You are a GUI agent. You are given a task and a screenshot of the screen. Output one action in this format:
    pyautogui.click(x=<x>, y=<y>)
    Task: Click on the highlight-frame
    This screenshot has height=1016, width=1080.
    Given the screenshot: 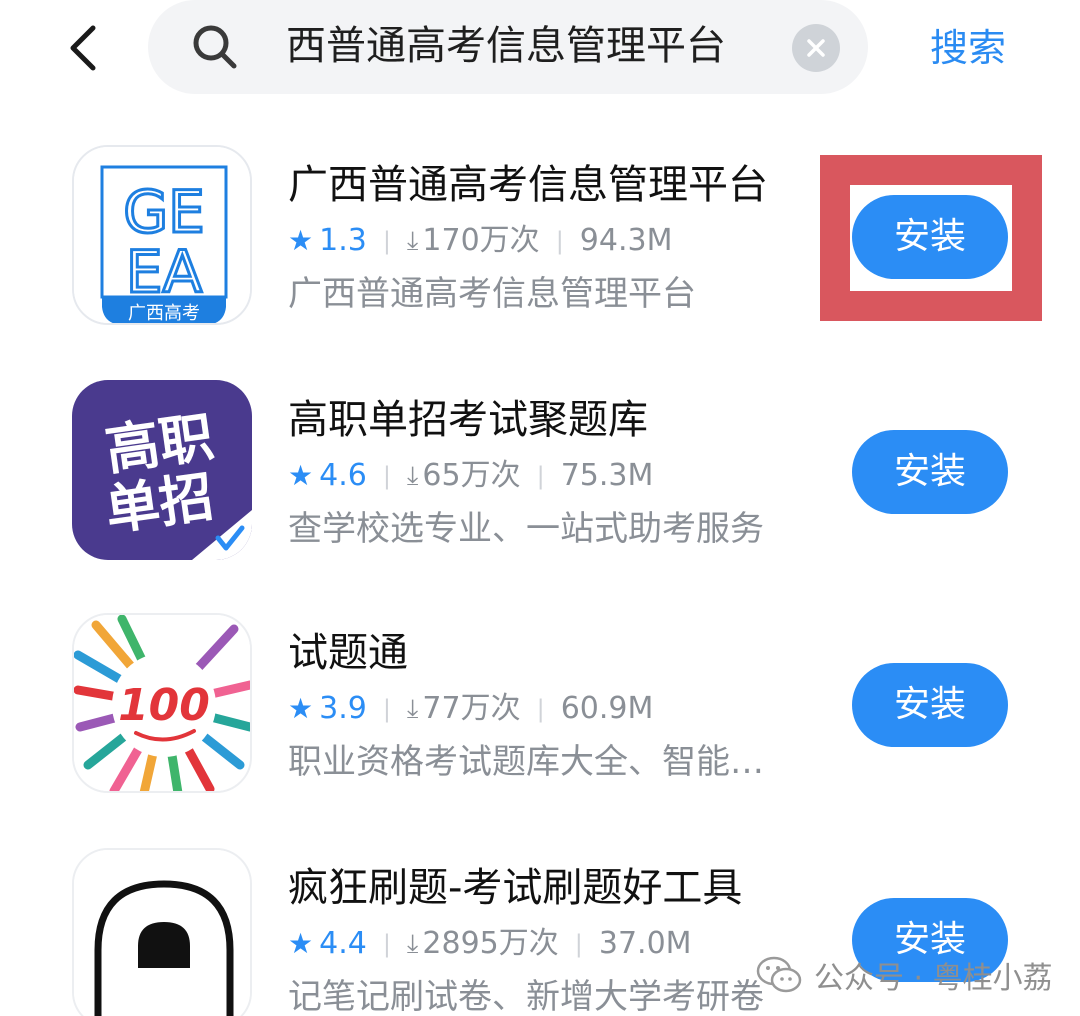 What is the action you would take?
    pyautogui.click(x=931, y=238)
    